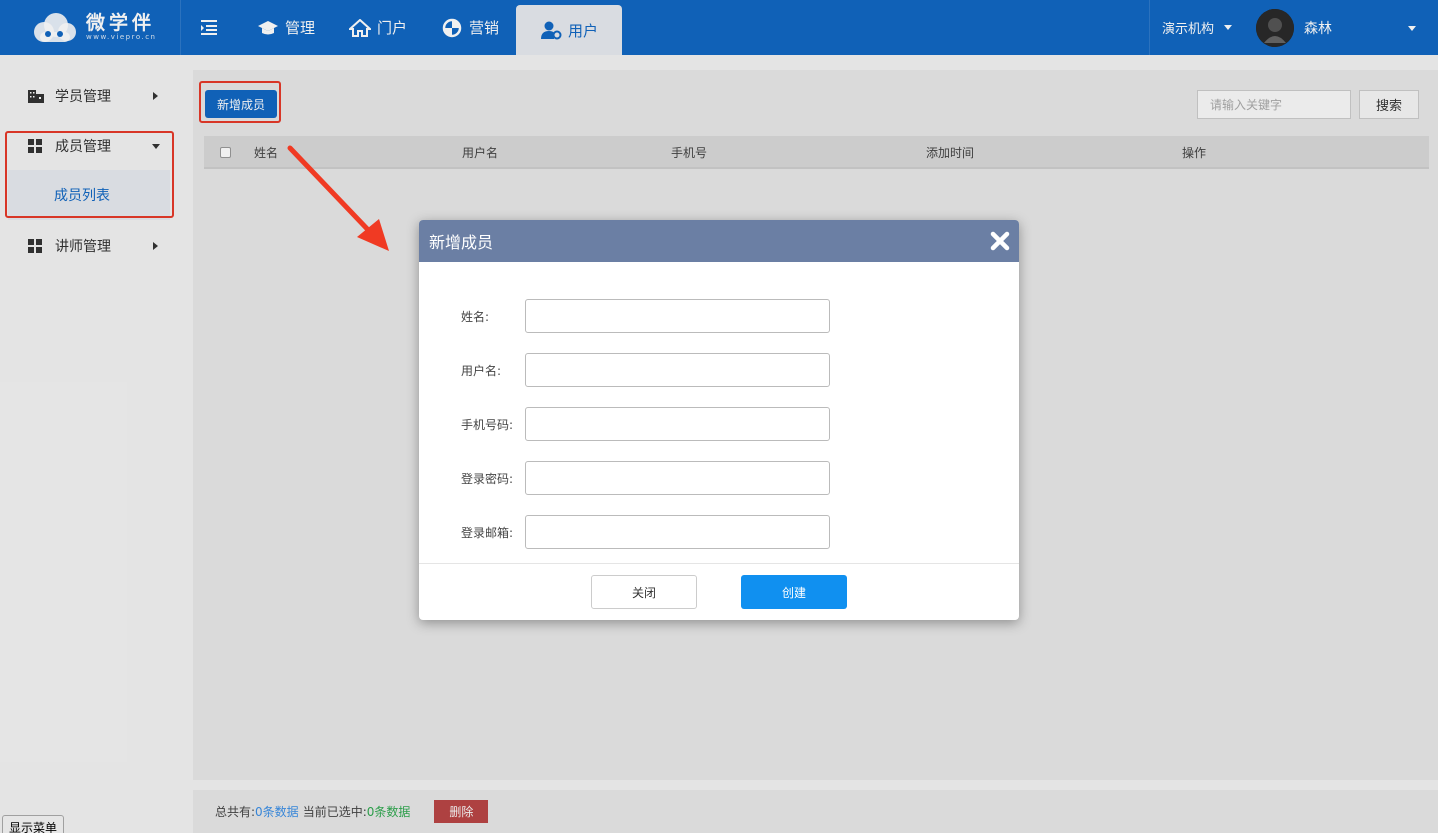 This screenshot has height=833, width=1438. I want to click on column-header: 添加时间, so click(950, 153).